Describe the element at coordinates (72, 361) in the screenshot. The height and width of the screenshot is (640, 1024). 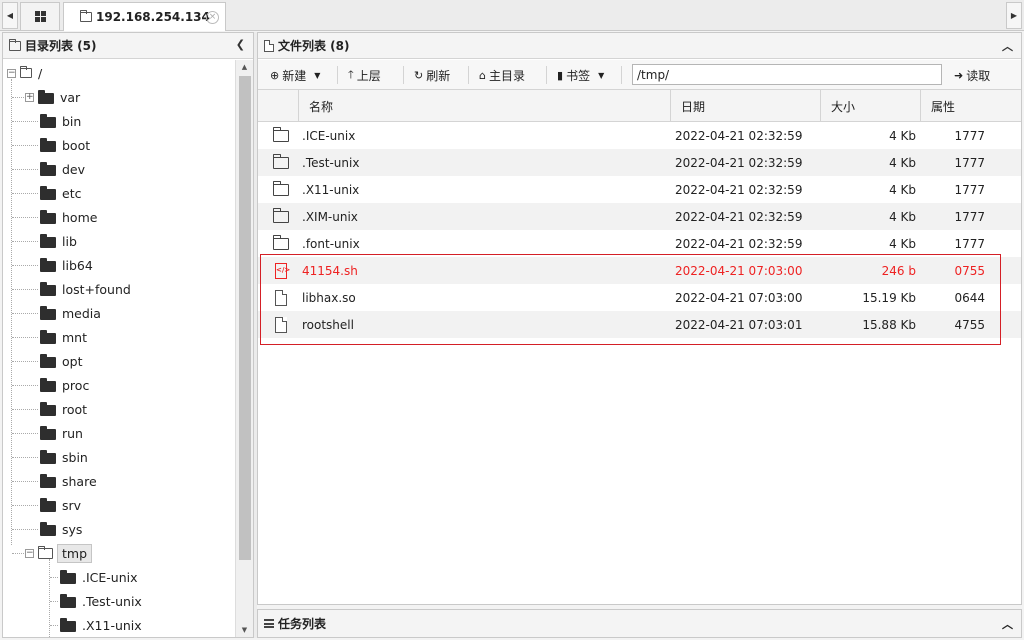
I see `tree-item-label: opt` at that location.